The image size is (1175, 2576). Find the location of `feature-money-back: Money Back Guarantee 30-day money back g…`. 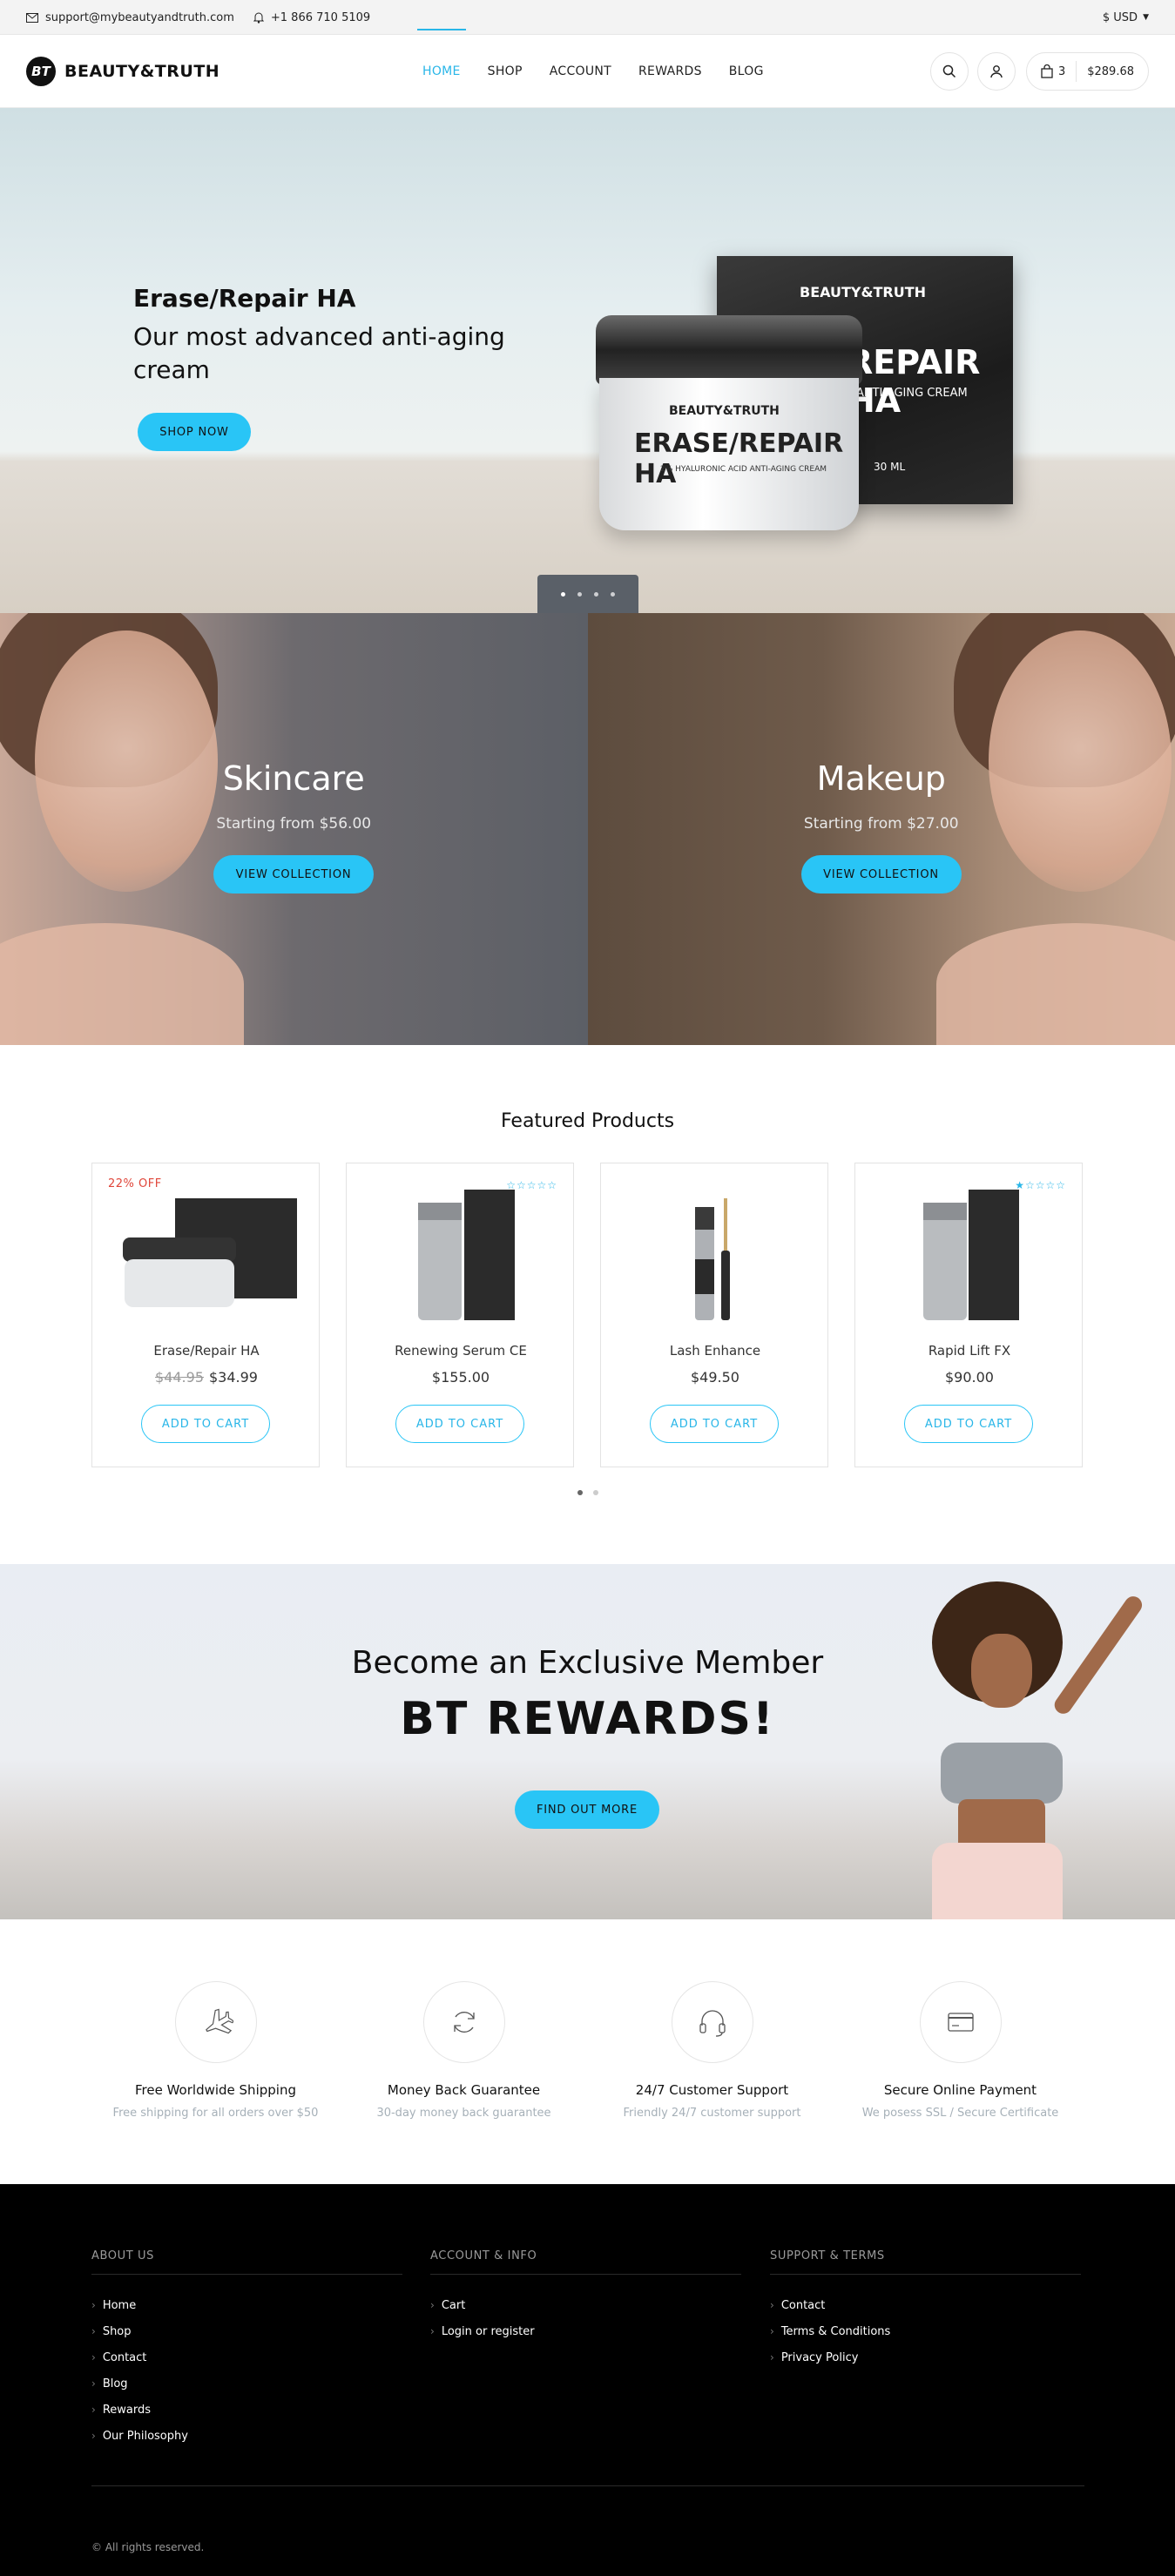

feature-money-back: Money Back Guarantee 30-day money back g… is located at coordinates (464, 2051).